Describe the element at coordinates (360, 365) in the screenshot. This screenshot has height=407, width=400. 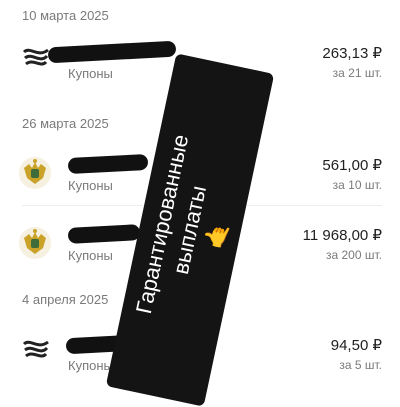
I see `quantity-label: за 5 шт.` at that location.